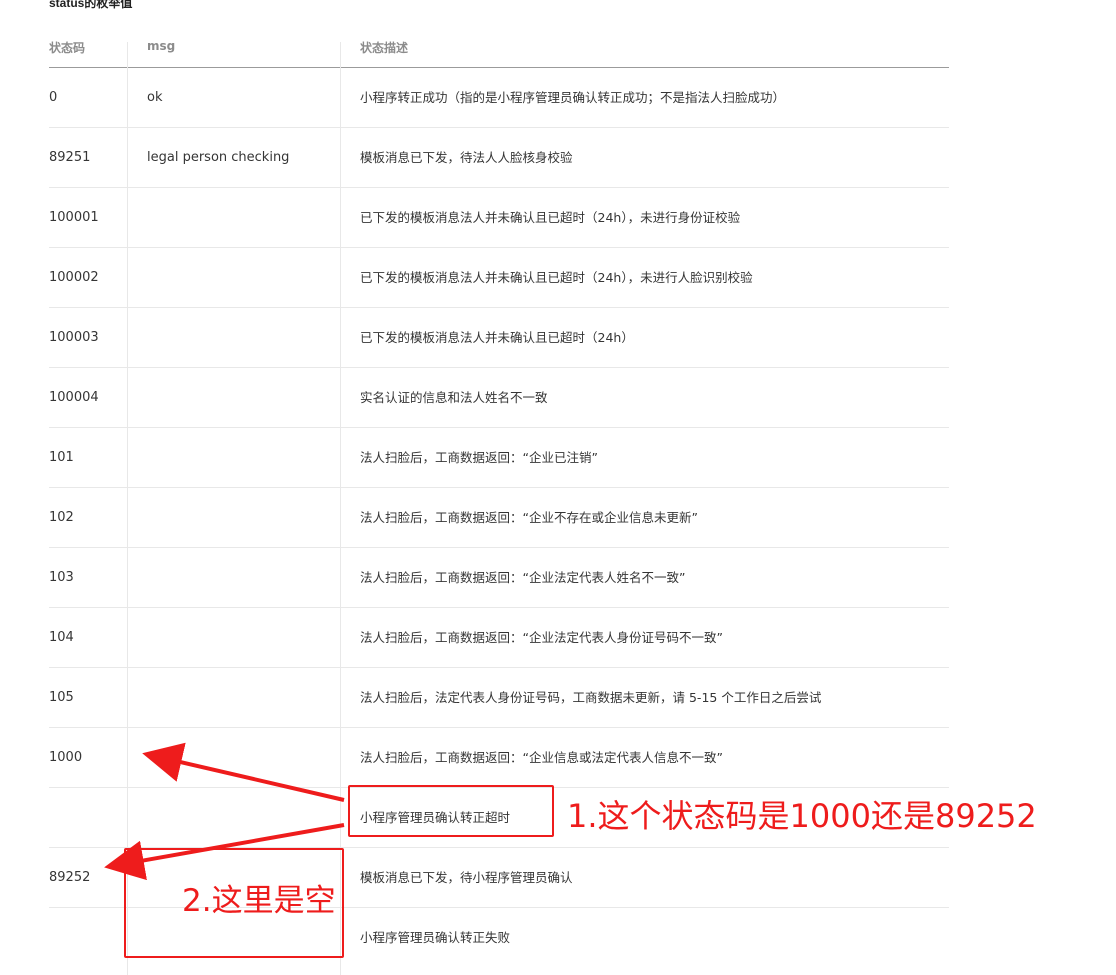 The height and width of the screenshot is (975, 1116). What do you see at coordinates (61, 637) in the screenshot?
I see `cell-code: 104` at bounding box center [61, 637].